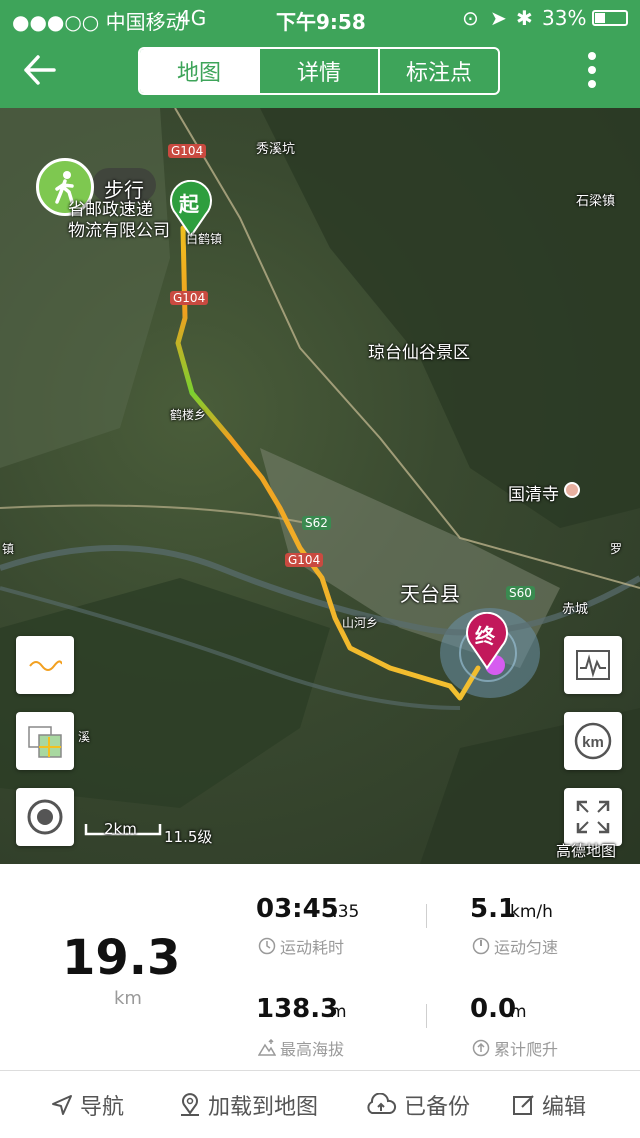  Describe the element at coordinates (267, 1047) in the screenshot. I see `mountain-icon` at that location.